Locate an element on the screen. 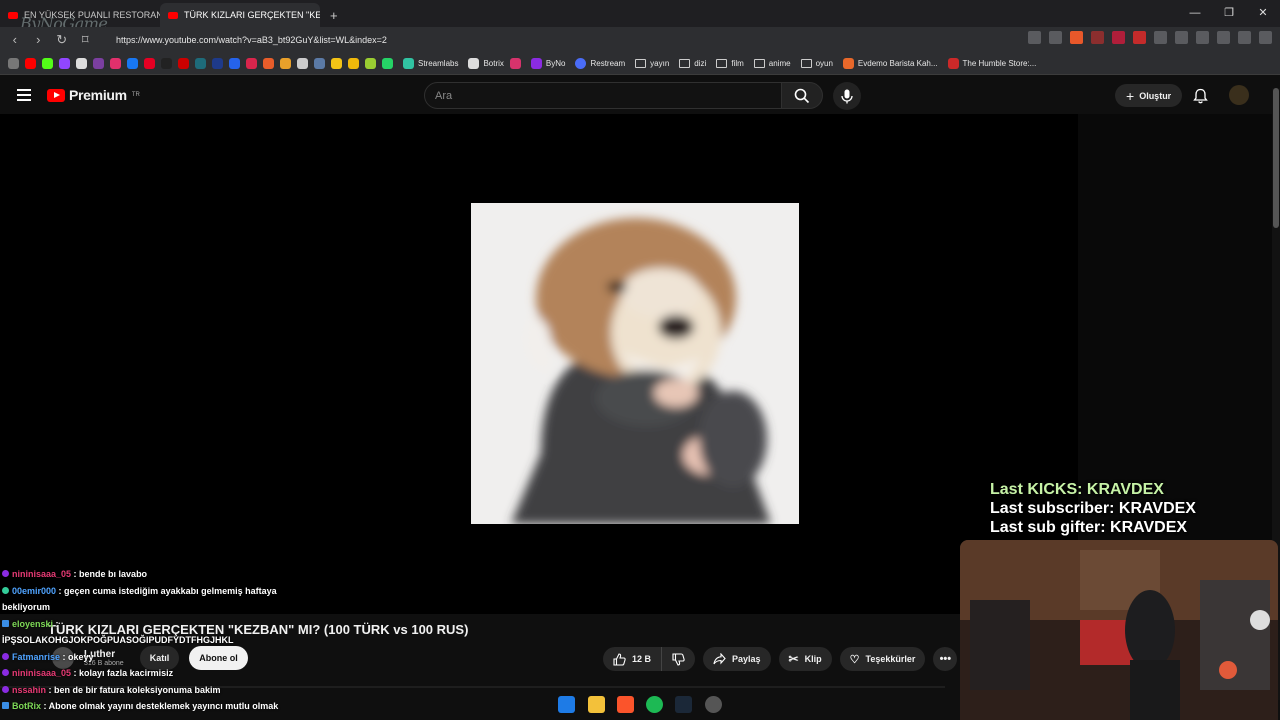  windows-taskbar is located at coordinates (640, 704).